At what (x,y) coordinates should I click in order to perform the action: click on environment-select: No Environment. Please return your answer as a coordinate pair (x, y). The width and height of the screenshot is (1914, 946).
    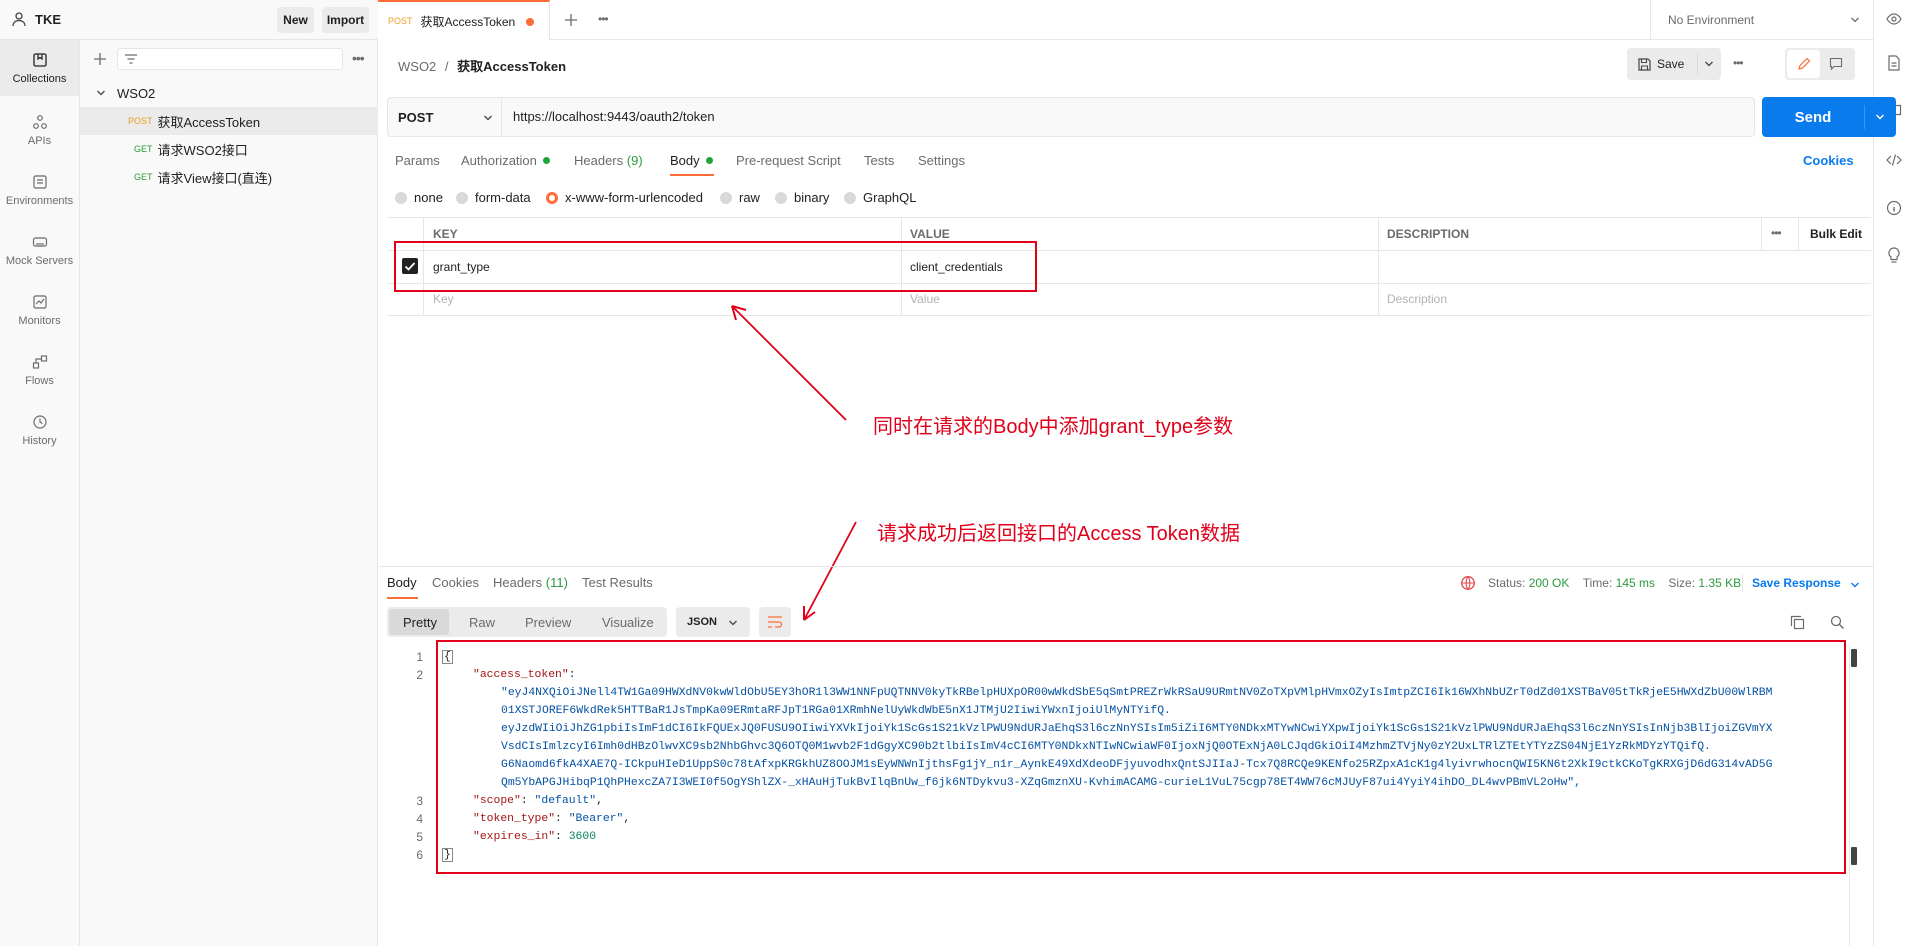
    Looking at the image, I should click on (1762, 20).